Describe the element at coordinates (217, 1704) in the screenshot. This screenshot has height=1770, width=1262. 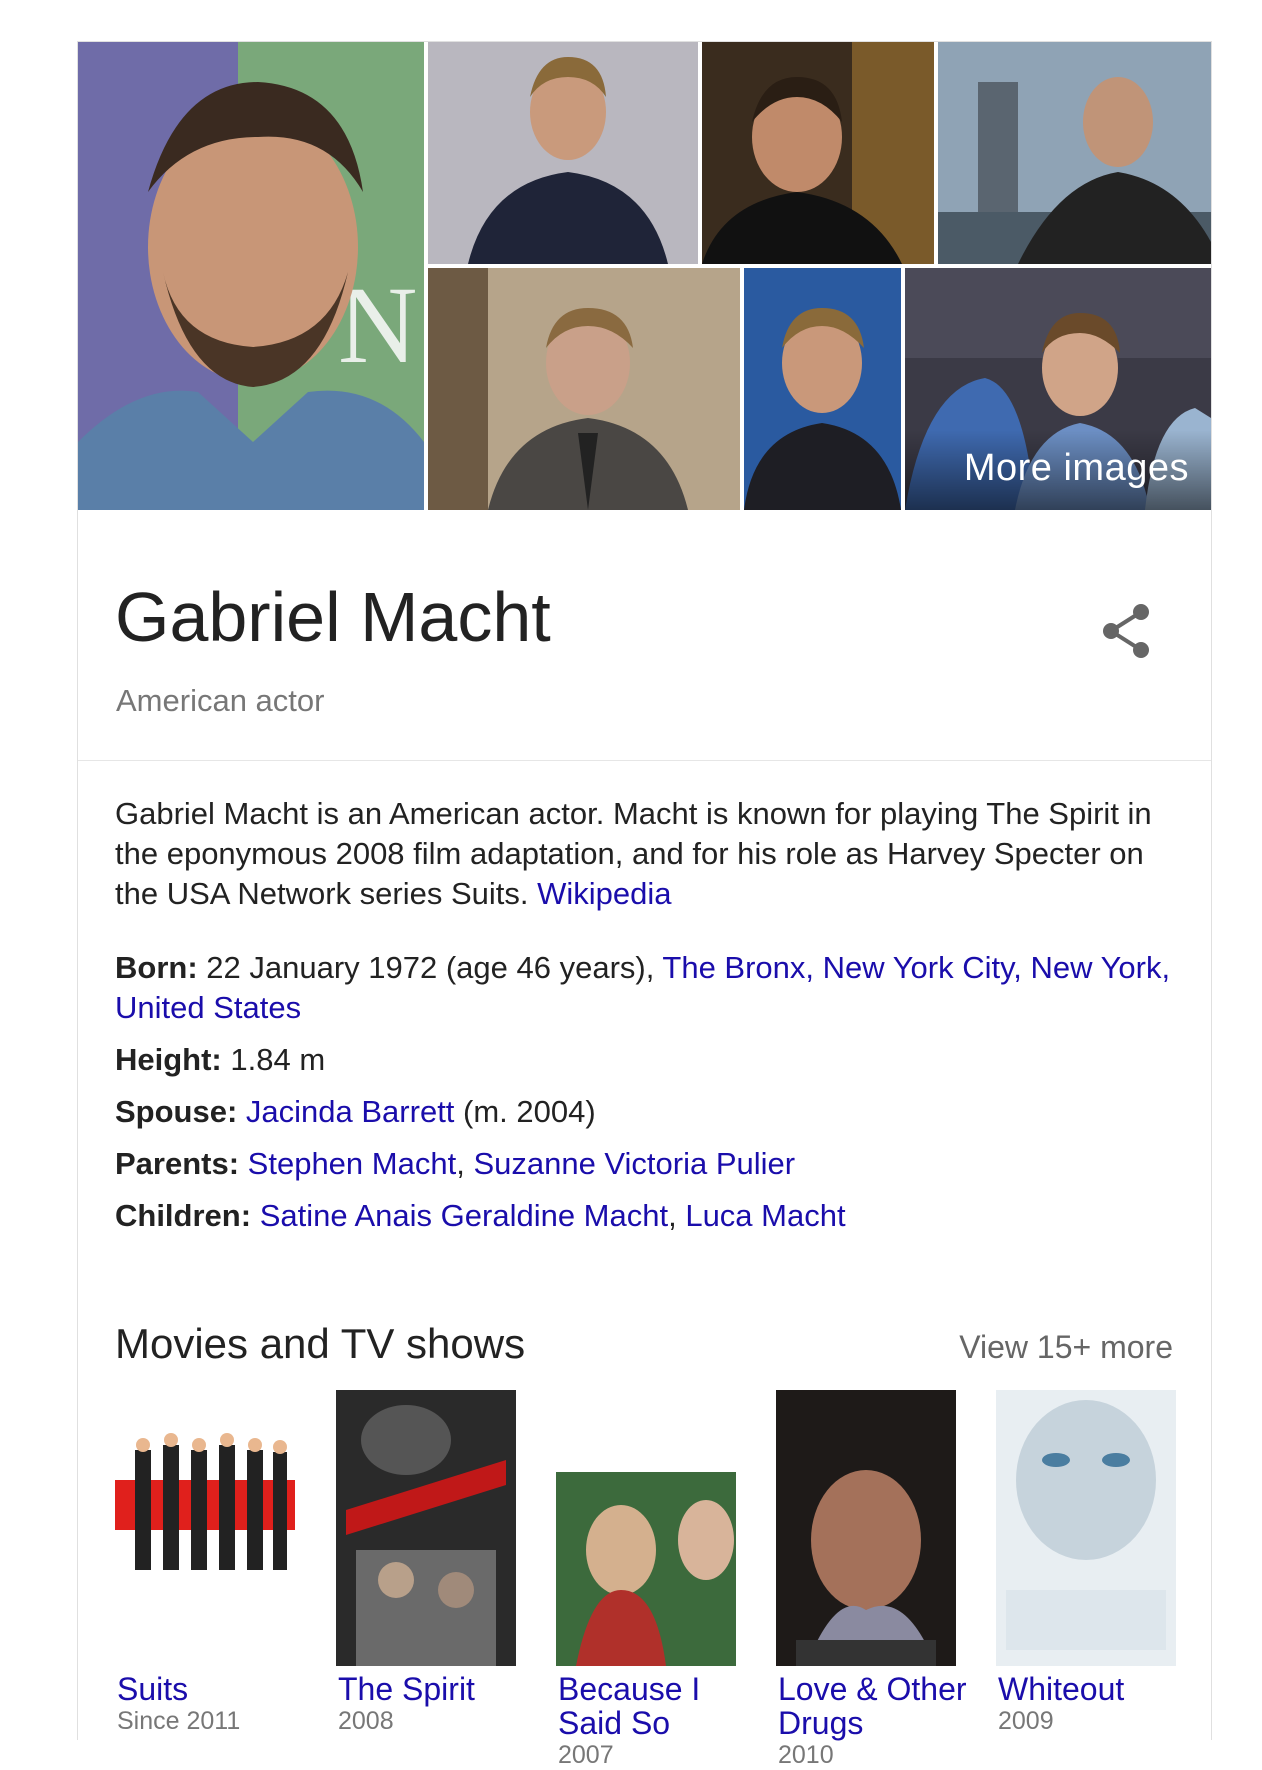
I see `movie-title: Suits Since 2011` at that location.